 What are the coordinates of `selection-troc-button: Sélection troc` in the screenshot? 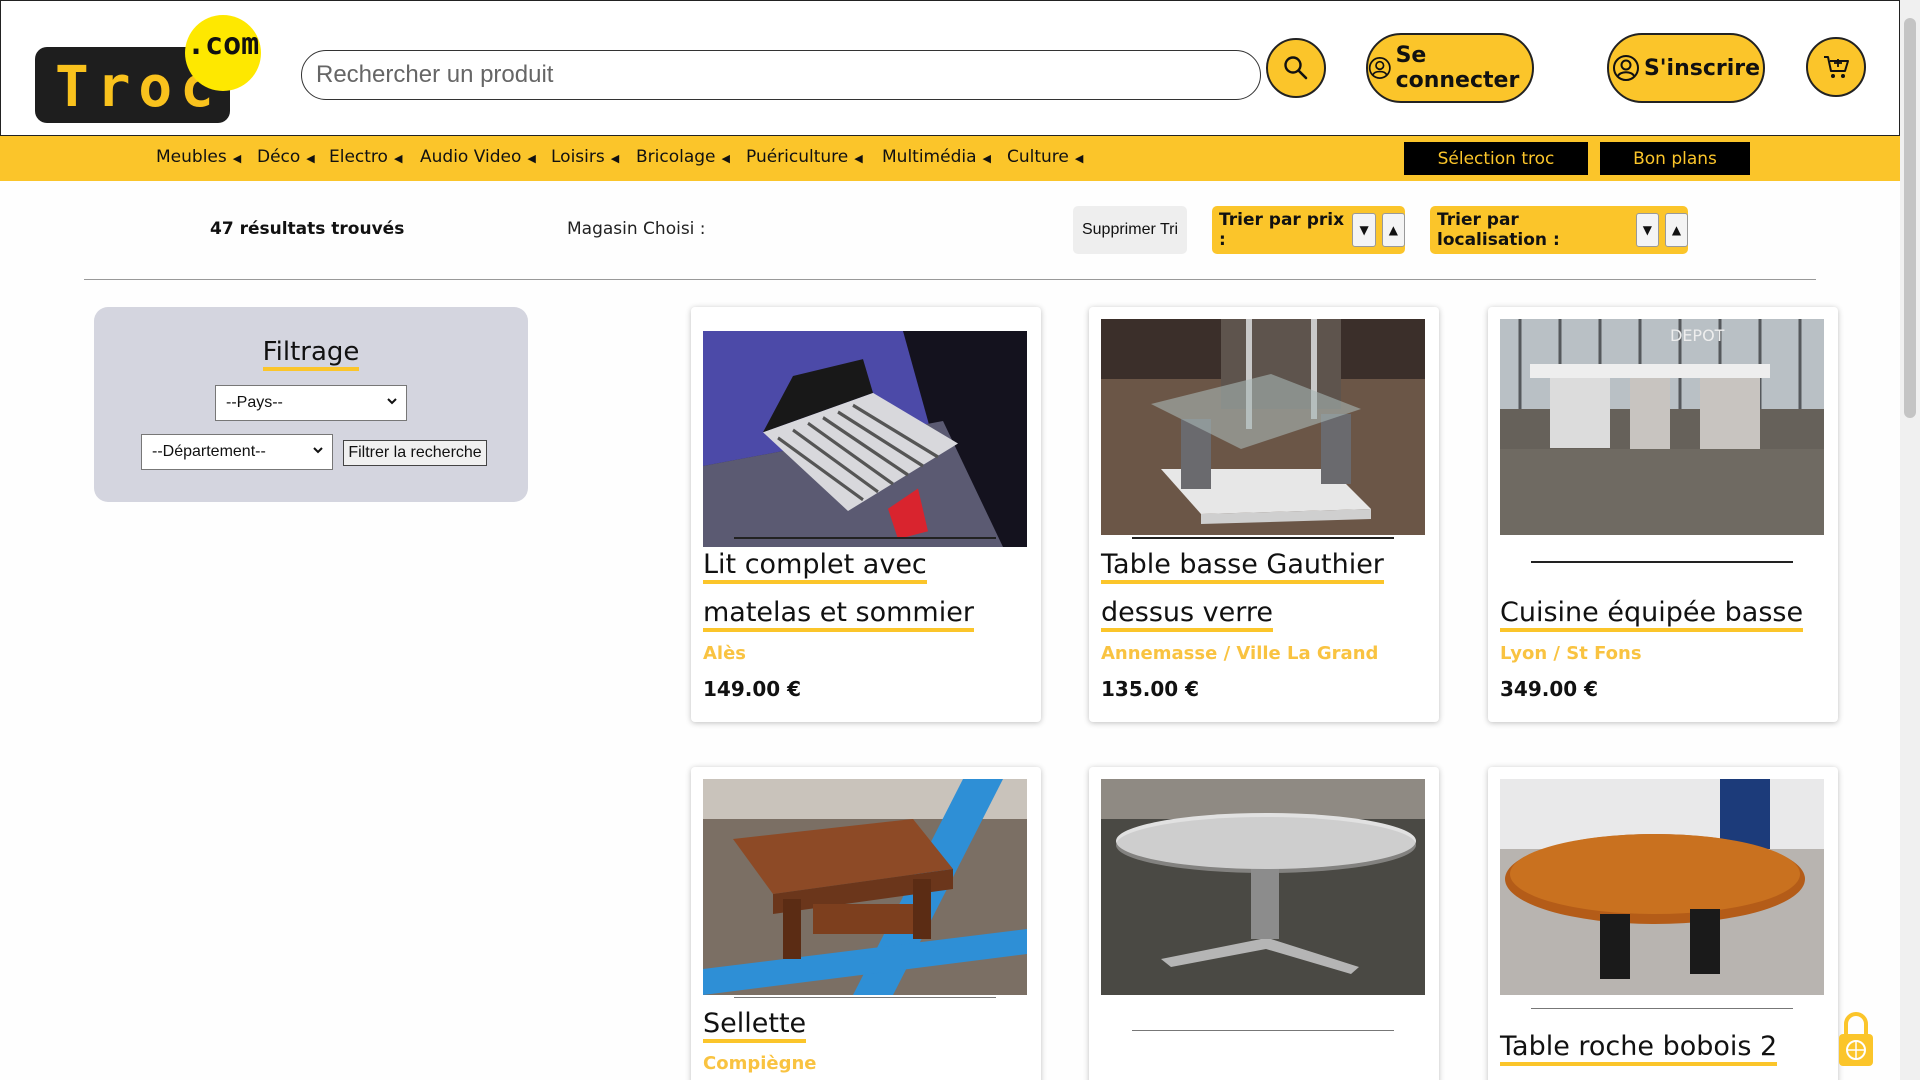 It's located at (1496, 158).